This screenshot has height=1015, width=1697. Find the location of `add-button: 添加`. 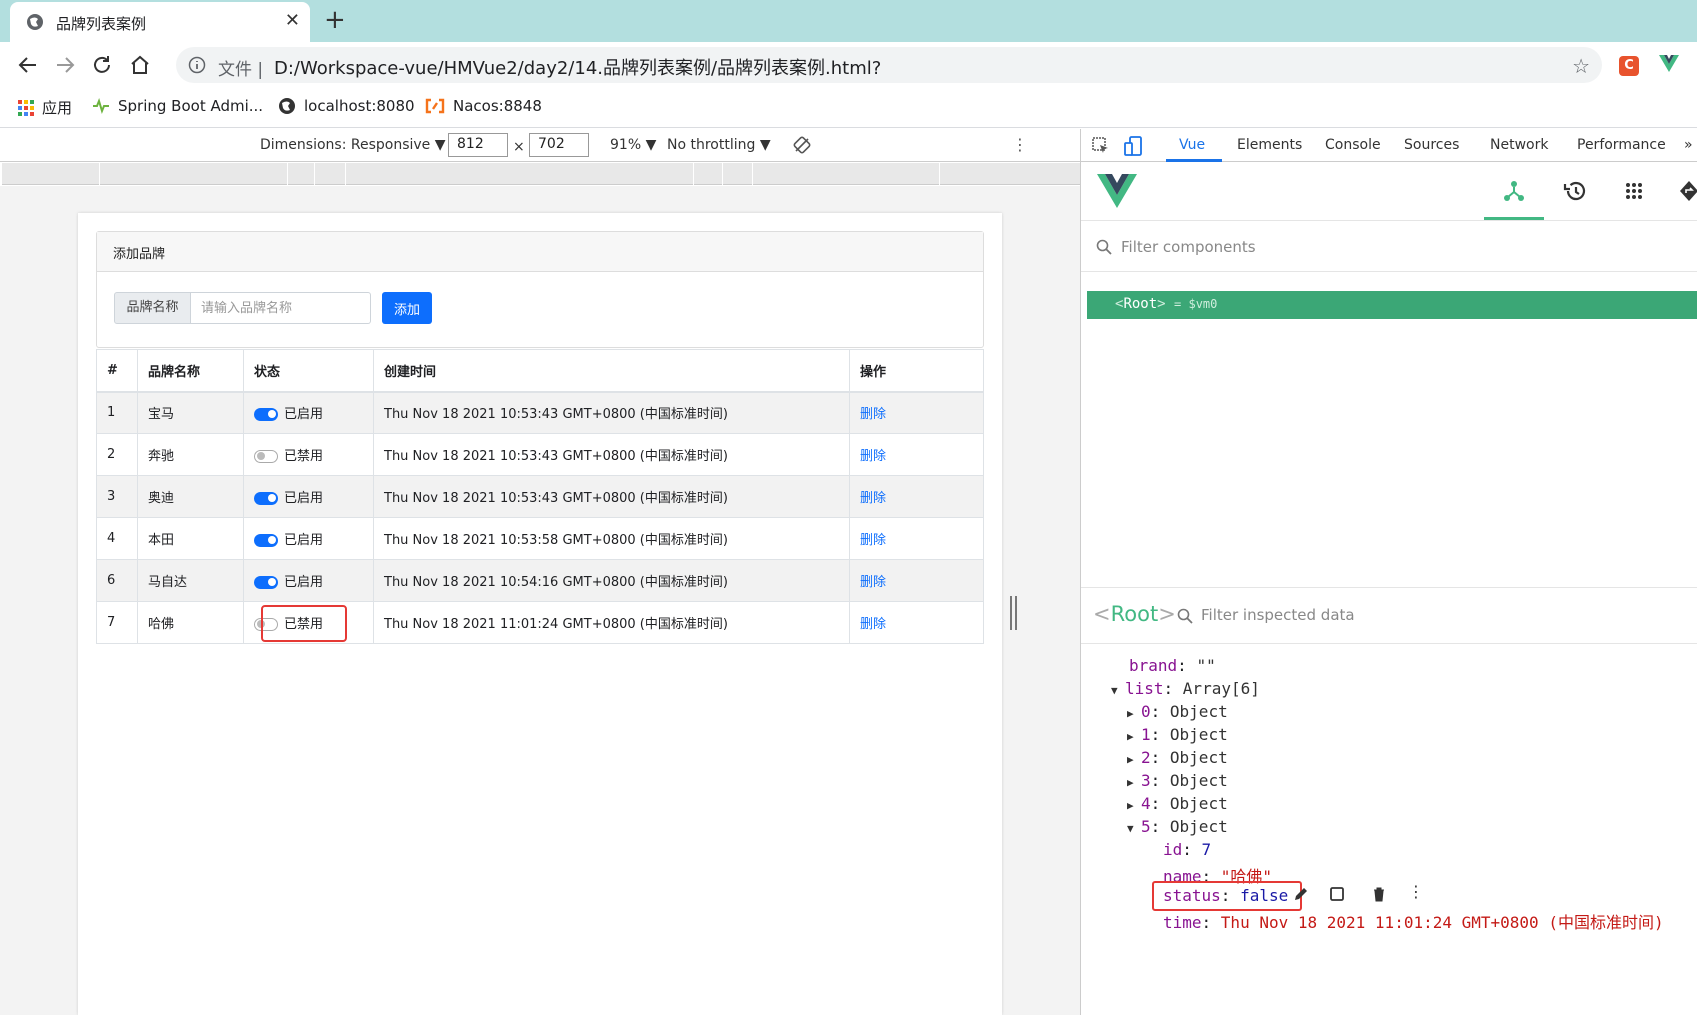

add-button: 添加 is located at coordinates (407, 308).